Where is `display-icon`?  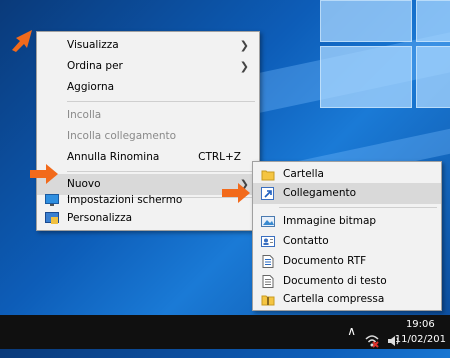
display-icon is located at coordinates (52, 200).